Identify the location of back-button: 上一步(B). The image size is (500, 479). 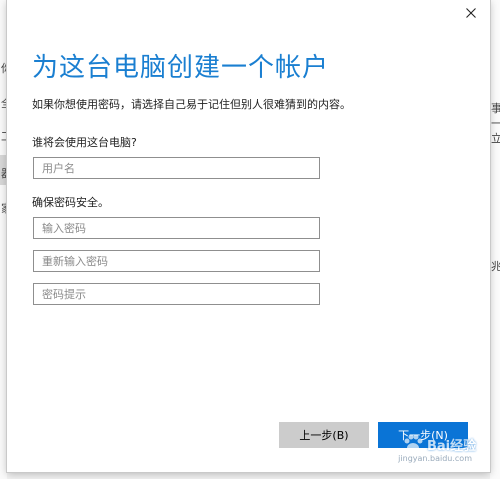
(324, 435).